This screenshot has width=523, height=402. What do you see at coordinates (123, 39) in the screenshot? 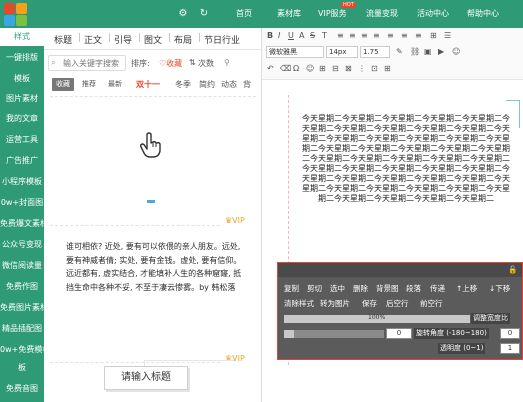
I see `tab-guide: 引导` at bounding box center [123, 39].